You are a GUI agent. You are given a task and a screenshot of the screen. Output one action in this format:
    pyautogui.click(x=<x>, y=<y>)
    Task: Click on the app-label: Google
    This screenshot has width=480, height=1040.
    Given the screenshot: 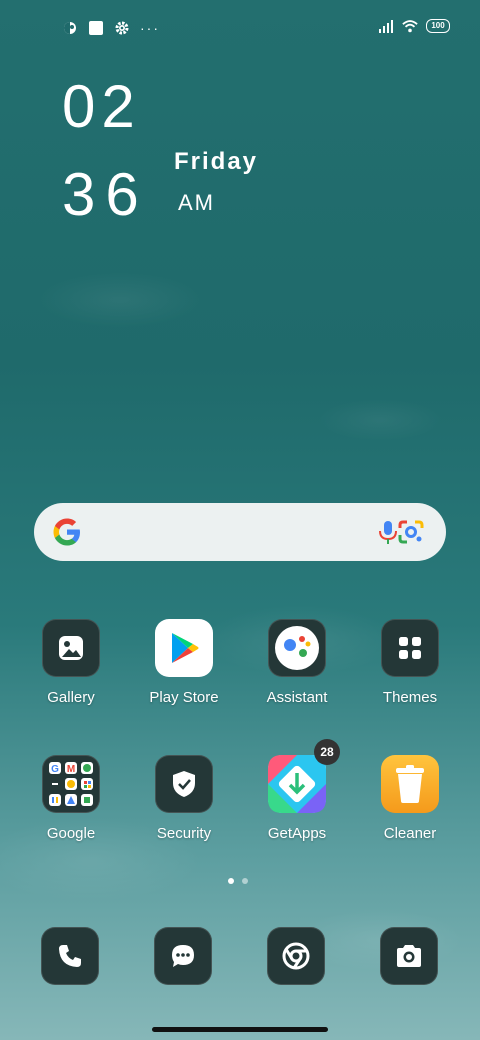 What is the action you would take?
    pyautogui.click(x=71, y=833)
    